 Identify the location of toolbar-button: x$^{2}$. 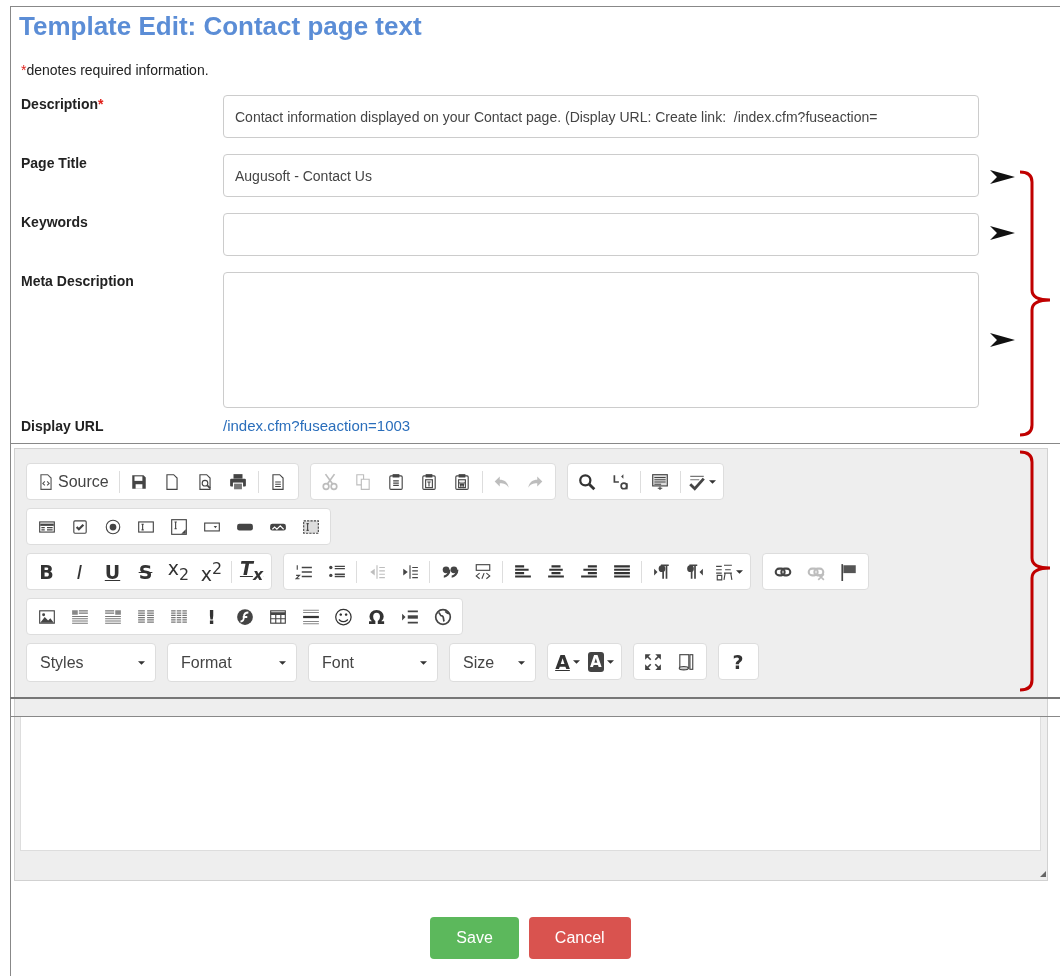
(211, 571).